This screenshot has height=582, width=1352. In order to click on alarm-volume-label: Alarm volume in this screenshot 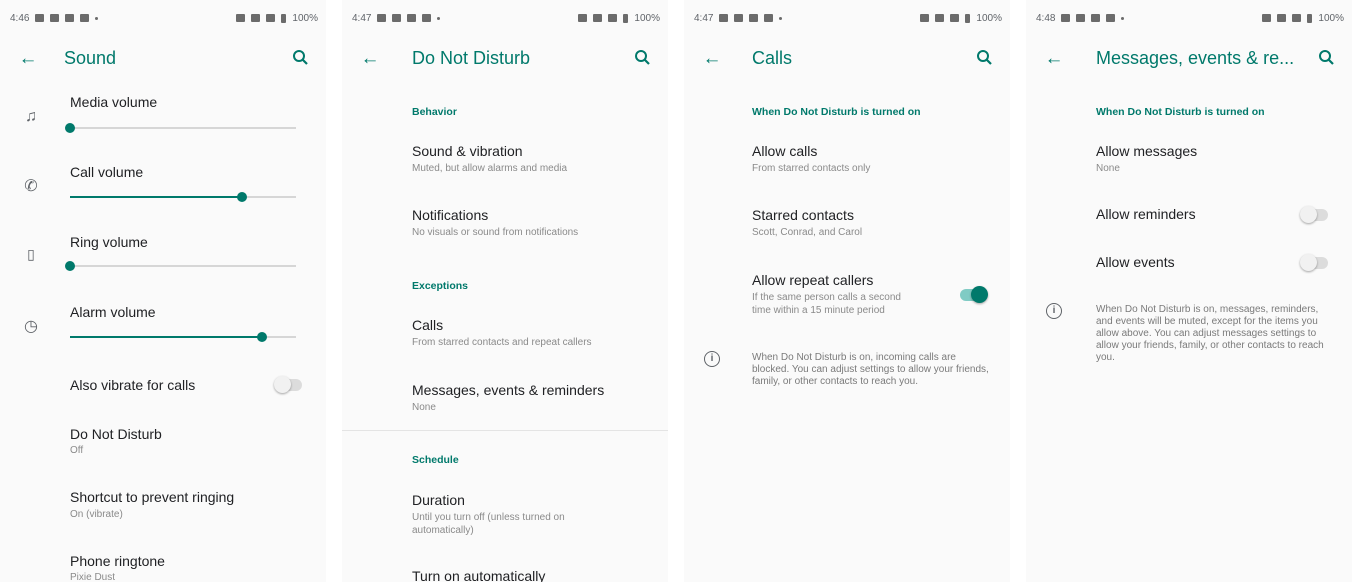, I will do `click(113, 312)`.